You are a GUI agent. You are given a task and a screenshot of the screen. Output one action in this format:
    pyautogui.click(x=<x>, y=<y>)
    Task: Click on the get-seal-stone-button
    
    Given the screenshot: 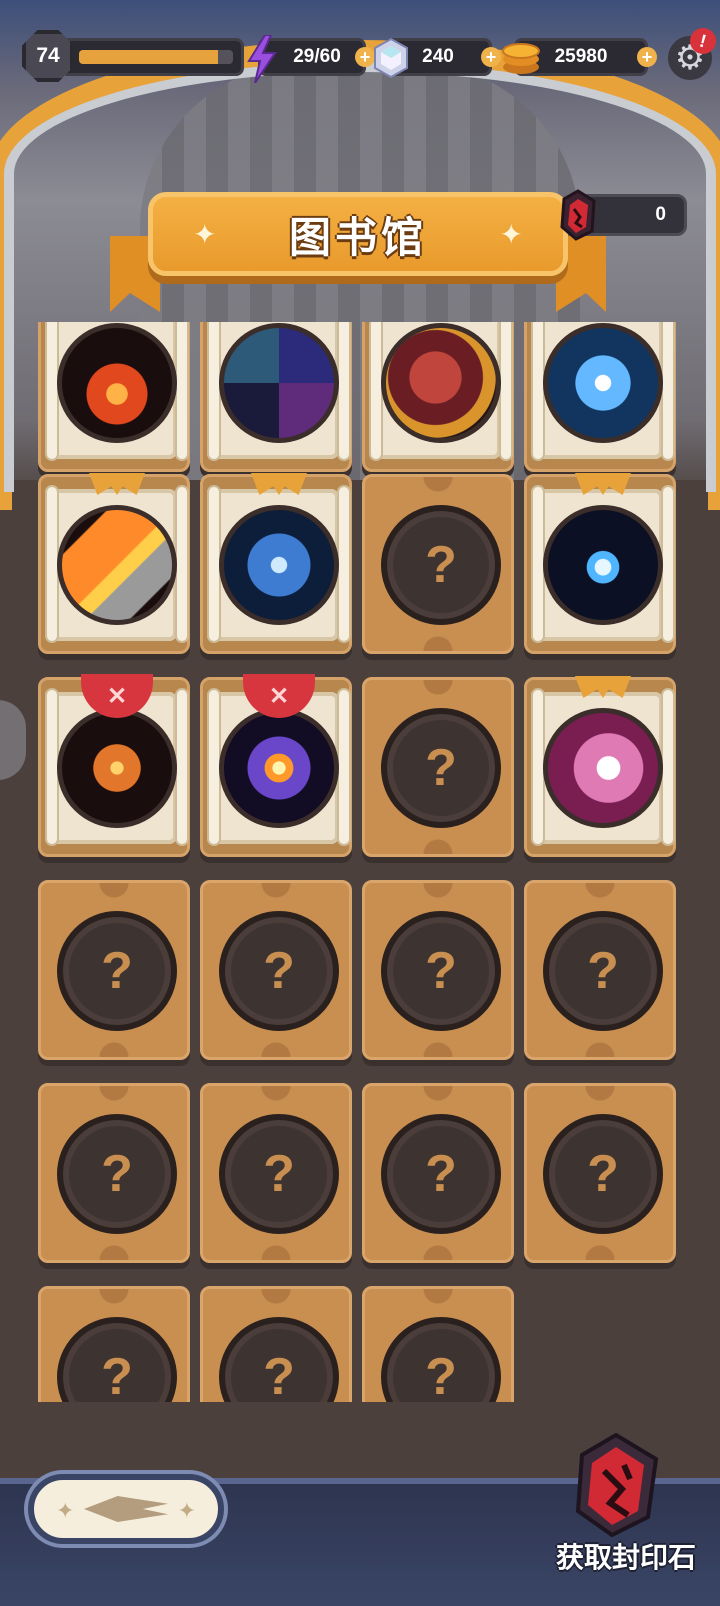 What is the action you would take?
    pyautogui.click(x=616, y=1485)
    